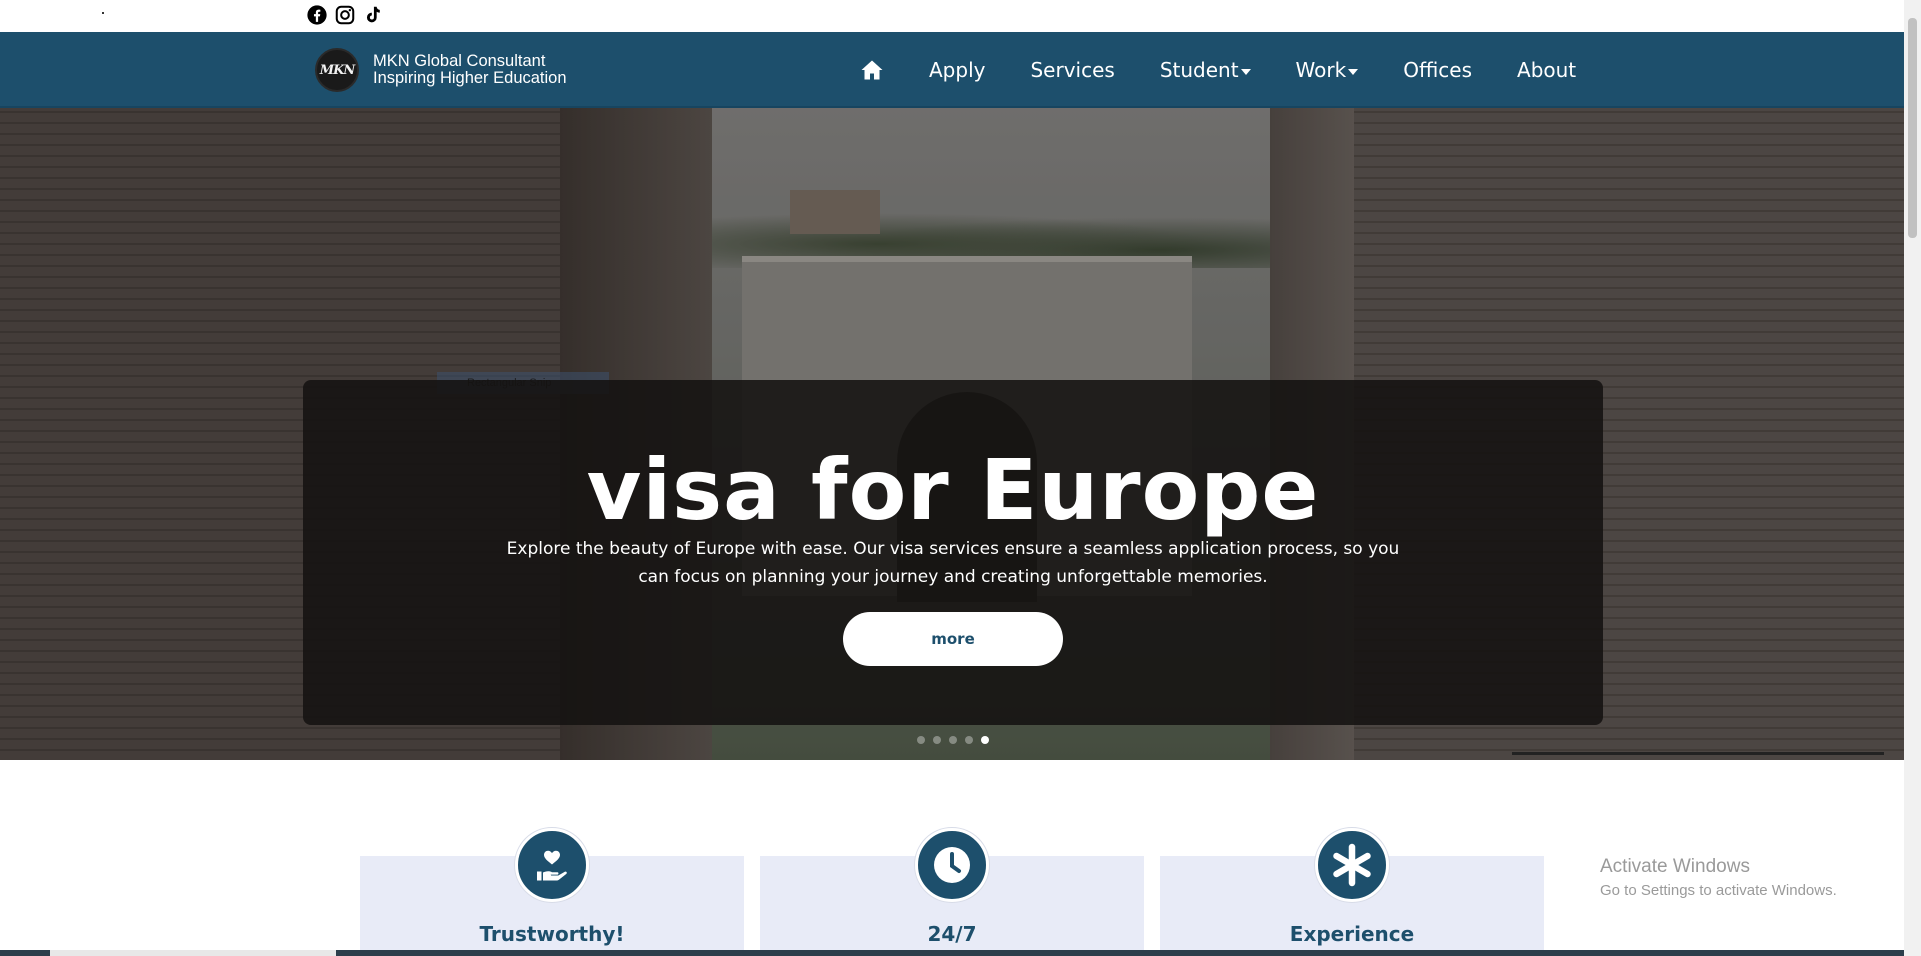  I want to click on nav-home, so click(872, 70).